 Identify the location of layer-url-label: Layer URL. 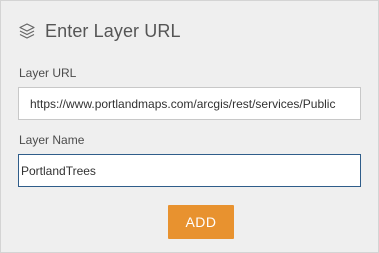
(48, 73).